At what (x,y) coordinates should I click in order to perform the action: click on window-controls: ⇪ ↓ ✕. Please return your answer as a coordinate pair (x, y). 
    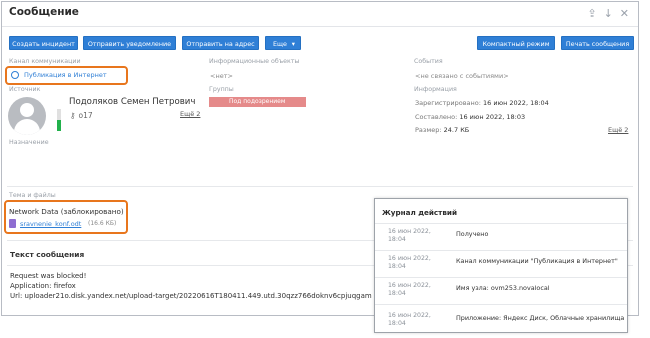
    Looking at the image, I should click on (608, 13).